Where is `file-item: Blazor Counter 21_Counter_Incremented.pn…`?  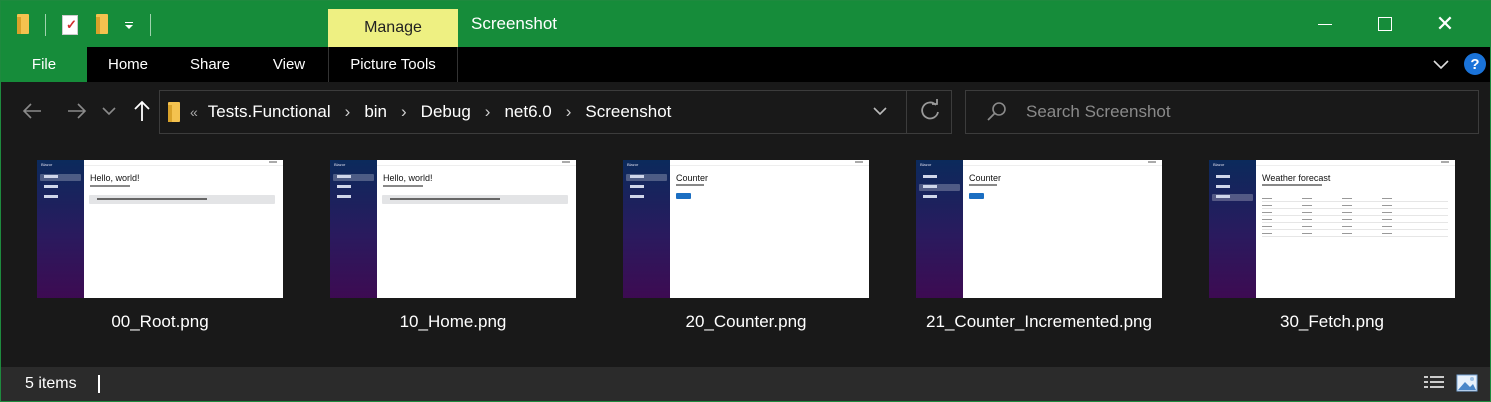 file-item: Blazor Counter 21_Counter_Incremented.pn… is located at coordinates (1039, 246).